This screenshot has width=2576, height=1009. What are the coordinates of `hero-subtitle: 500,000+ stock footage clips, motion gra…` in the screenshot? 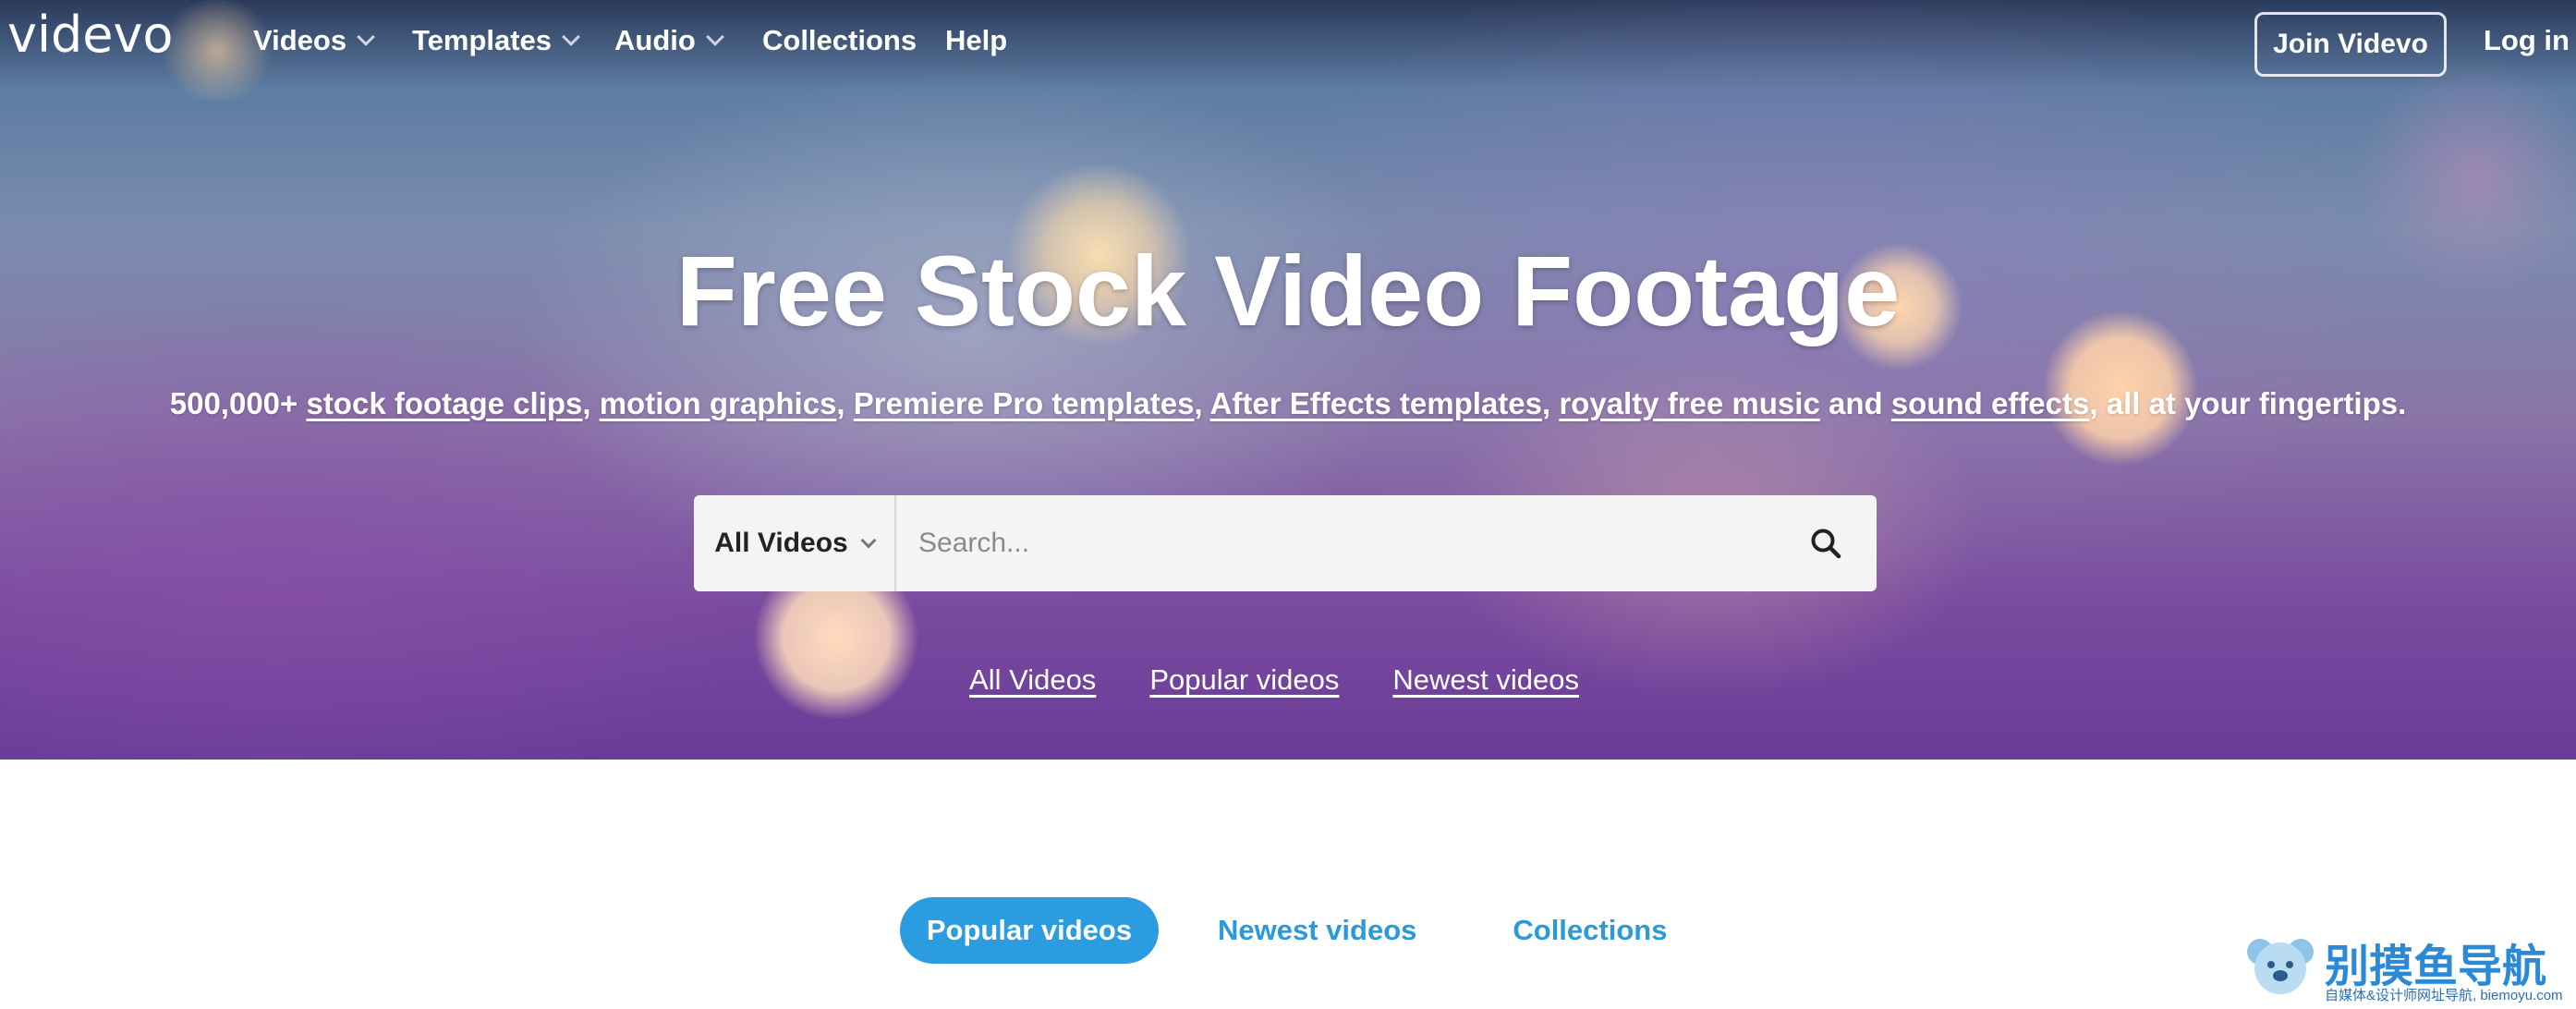 It's located at (1288, 403).